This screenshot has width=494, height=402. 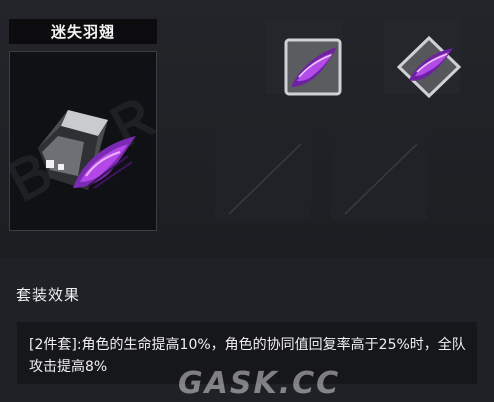 What do you see at coordinates (259, 383) in the screenshot?
I see `site-watermark-logo: GASK.CC` at bounding box center [259, 383].